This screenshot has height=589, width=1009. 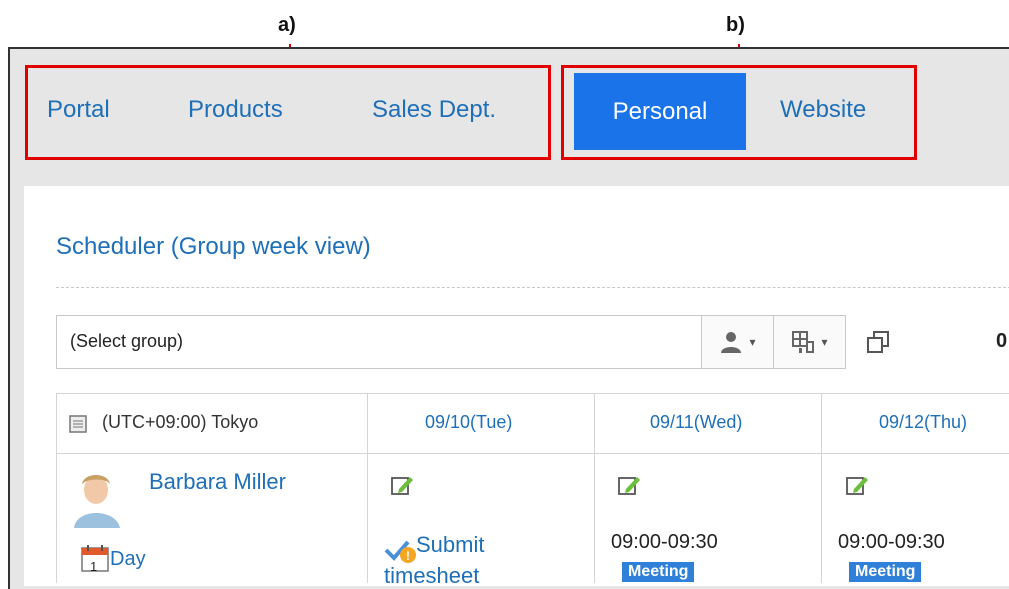 What do you see at coordinates (532, 287) in the screenshot?
I see `title-divider` at bounding box center [532, 287].